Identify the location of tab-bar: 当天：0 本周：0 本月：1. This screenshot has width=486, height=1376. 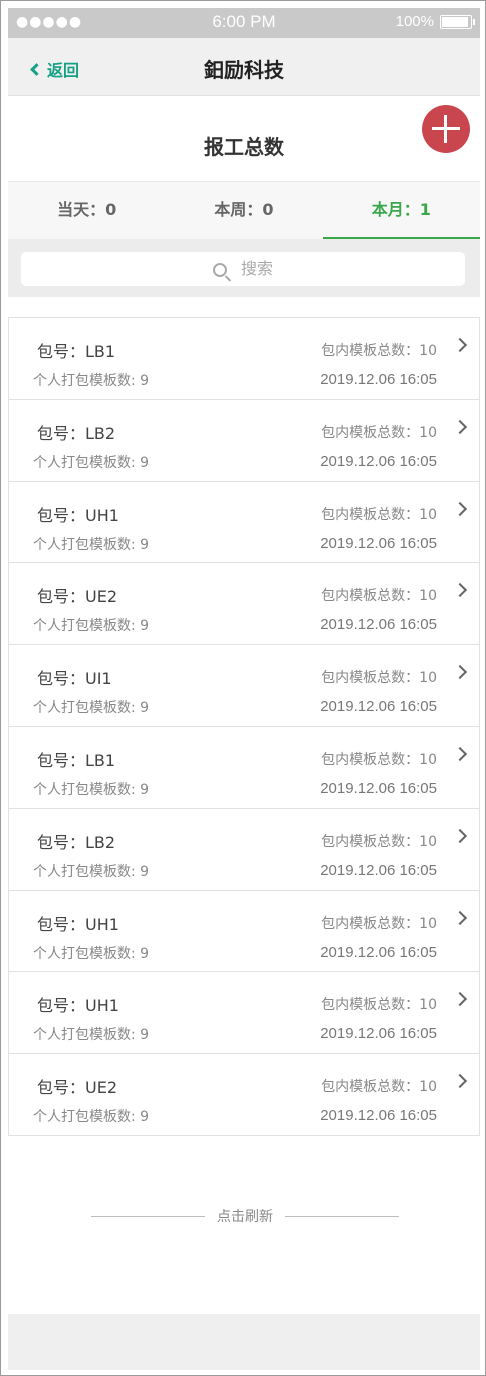
(244, 210).